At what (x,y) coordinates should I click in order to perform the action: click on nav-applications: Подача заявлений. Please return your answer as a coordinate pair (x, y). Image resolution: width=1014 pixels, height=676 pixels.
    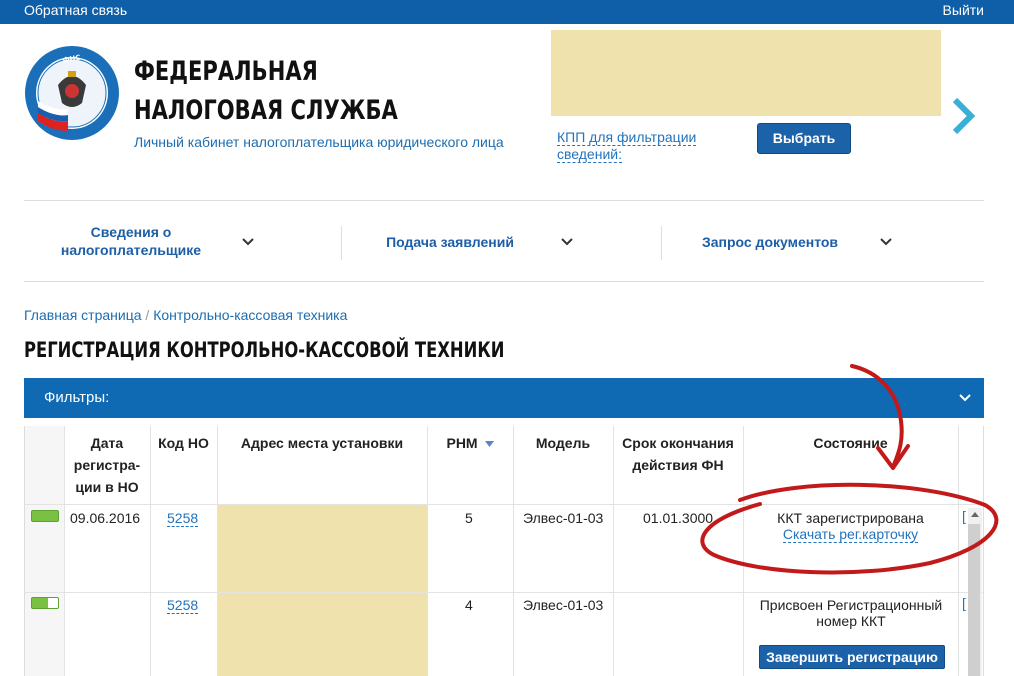
    Looking at the image, I should click on (450, 242).